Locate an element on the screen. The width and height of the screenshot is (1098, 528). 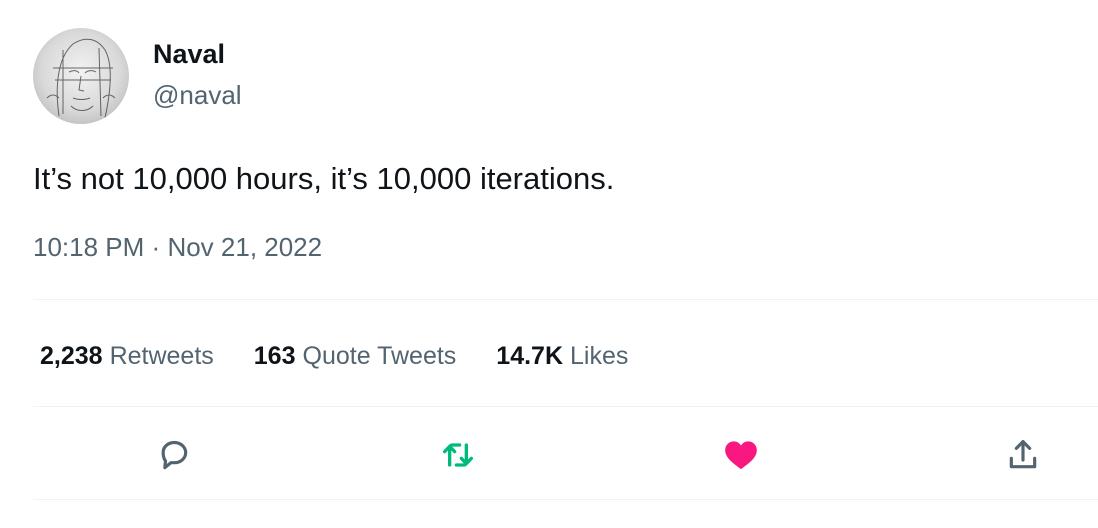
like-button is located at coordinates (741, 455).